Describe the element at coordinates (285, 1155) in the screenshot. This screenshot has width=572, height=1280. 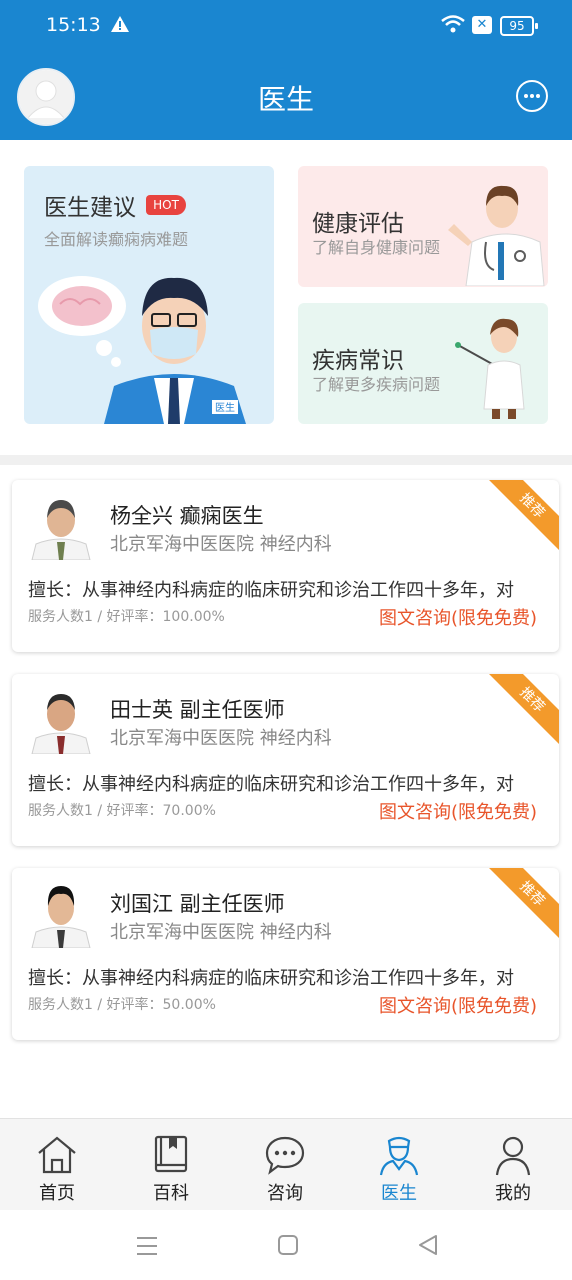
I see `chat-icon` at that location.